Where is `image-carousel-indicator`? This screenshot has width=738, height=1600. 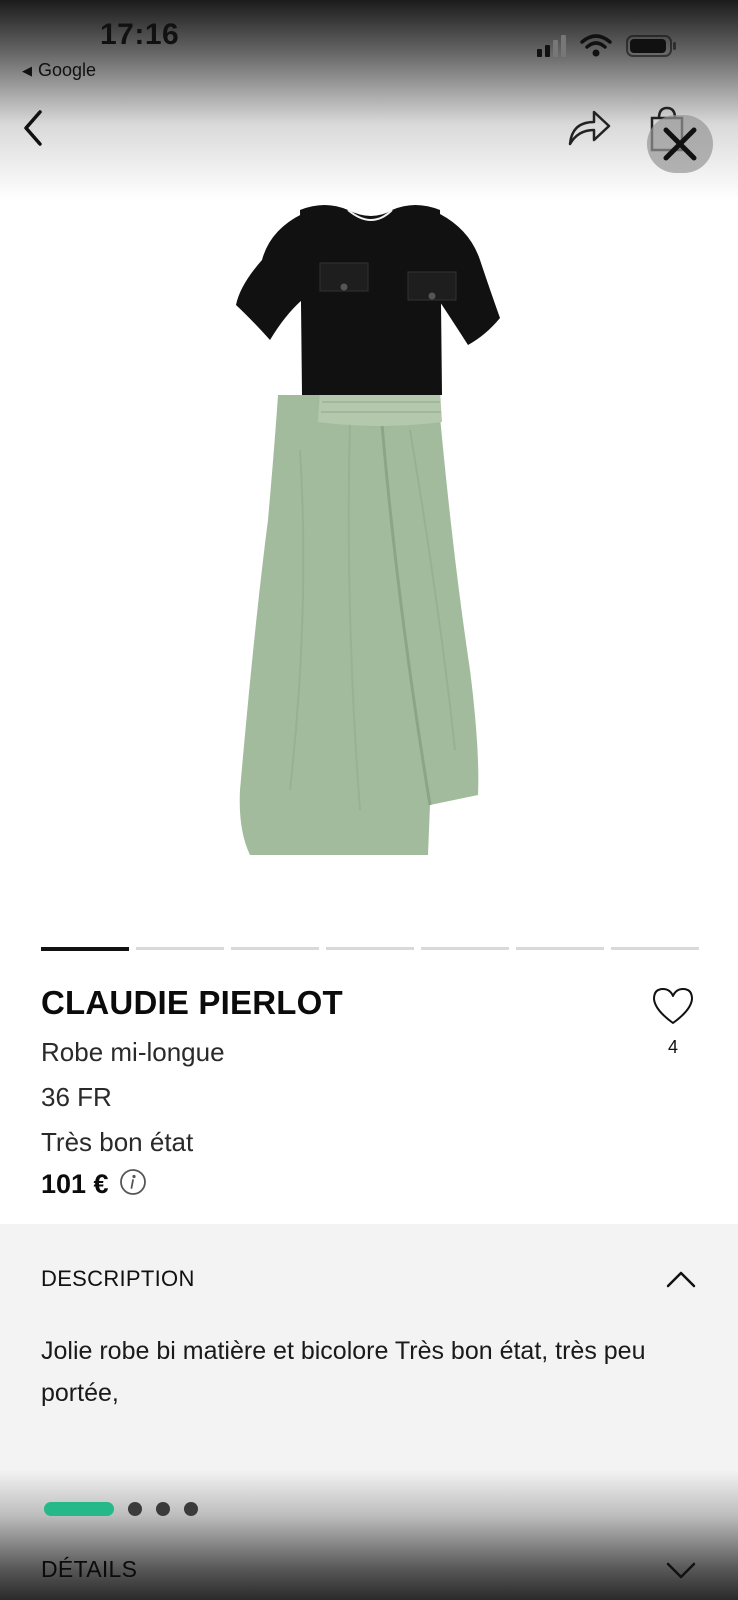
image-carousel-indicator is located at coordinates (370, 949).